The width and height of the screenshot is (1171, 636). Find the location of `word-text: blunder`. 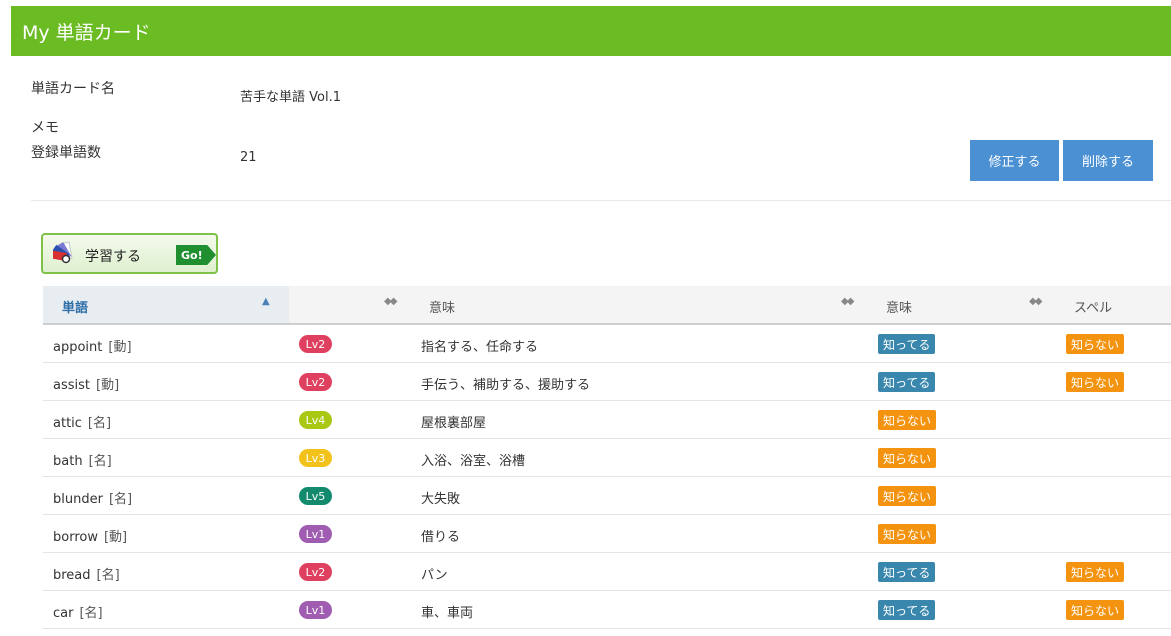

word-text: blunder is located at coordinates (78, 499).